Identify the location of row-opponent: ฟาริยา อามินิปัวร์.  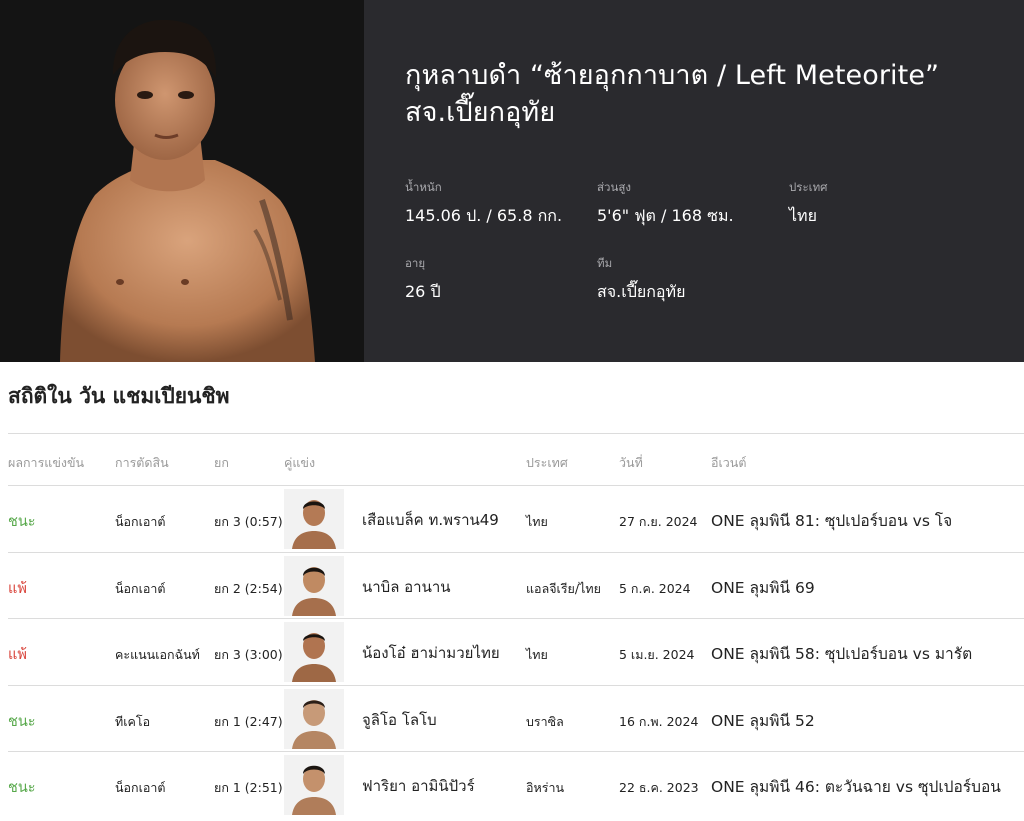
(418, 786).